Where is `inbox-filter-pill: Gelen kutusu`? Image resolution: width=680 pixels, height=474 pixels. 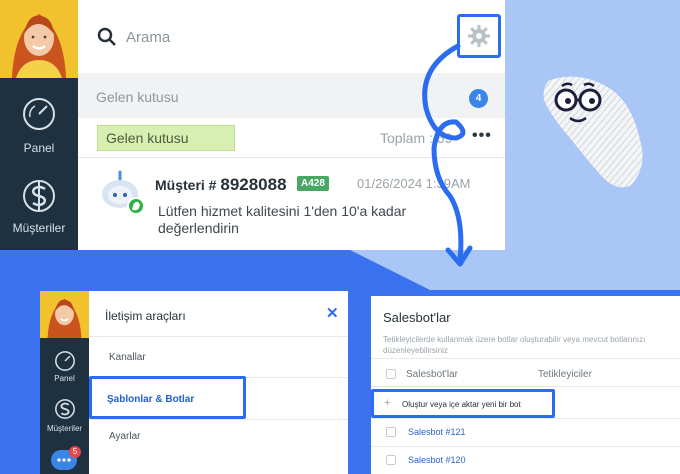
inbox-filter-pill: Gelen kutusu is located at coordinates (166, 138).